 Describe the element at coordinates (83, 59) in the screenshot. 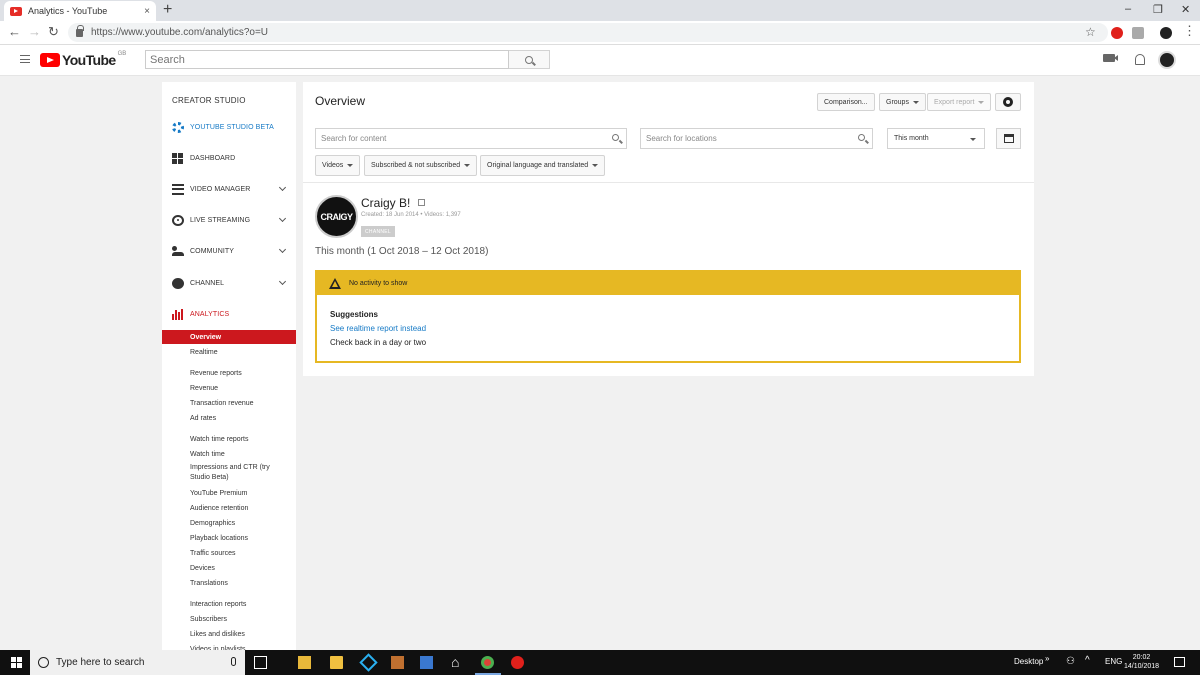

I see `youtube-logo: YouTube GB` at that location.